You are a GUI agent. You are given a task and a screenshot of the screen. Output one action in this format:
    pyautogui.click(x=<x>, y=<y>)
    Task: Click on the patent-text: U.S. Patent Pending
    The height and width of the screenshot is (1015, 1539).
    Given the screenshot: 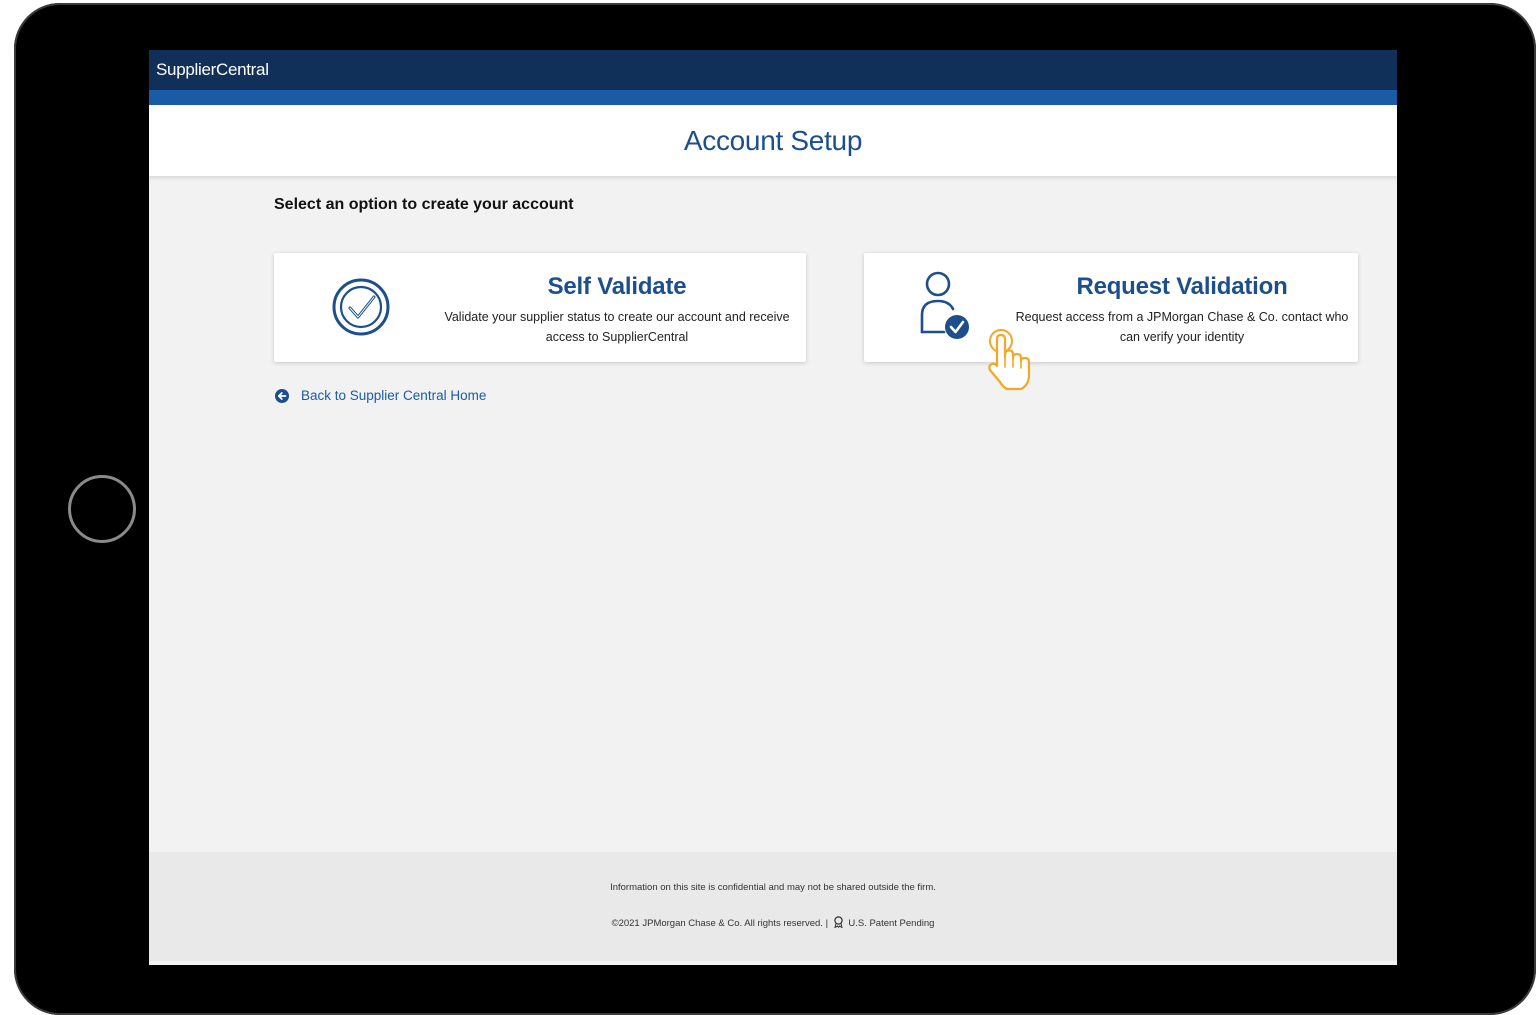 What is the action you would take?
    pyautogui.click(x=891, y=923)
    